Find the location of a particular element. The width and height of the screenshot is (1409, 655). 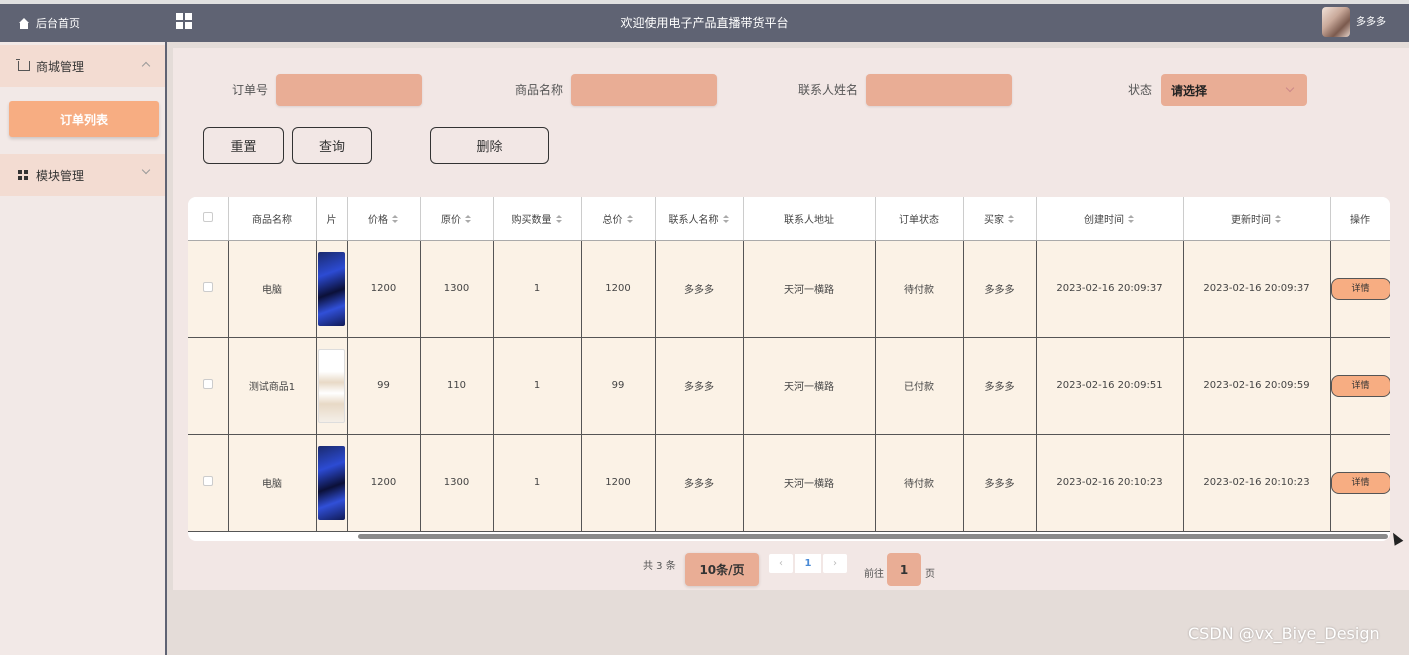

status-label: 状态 is located at coordinates (1140, 90).